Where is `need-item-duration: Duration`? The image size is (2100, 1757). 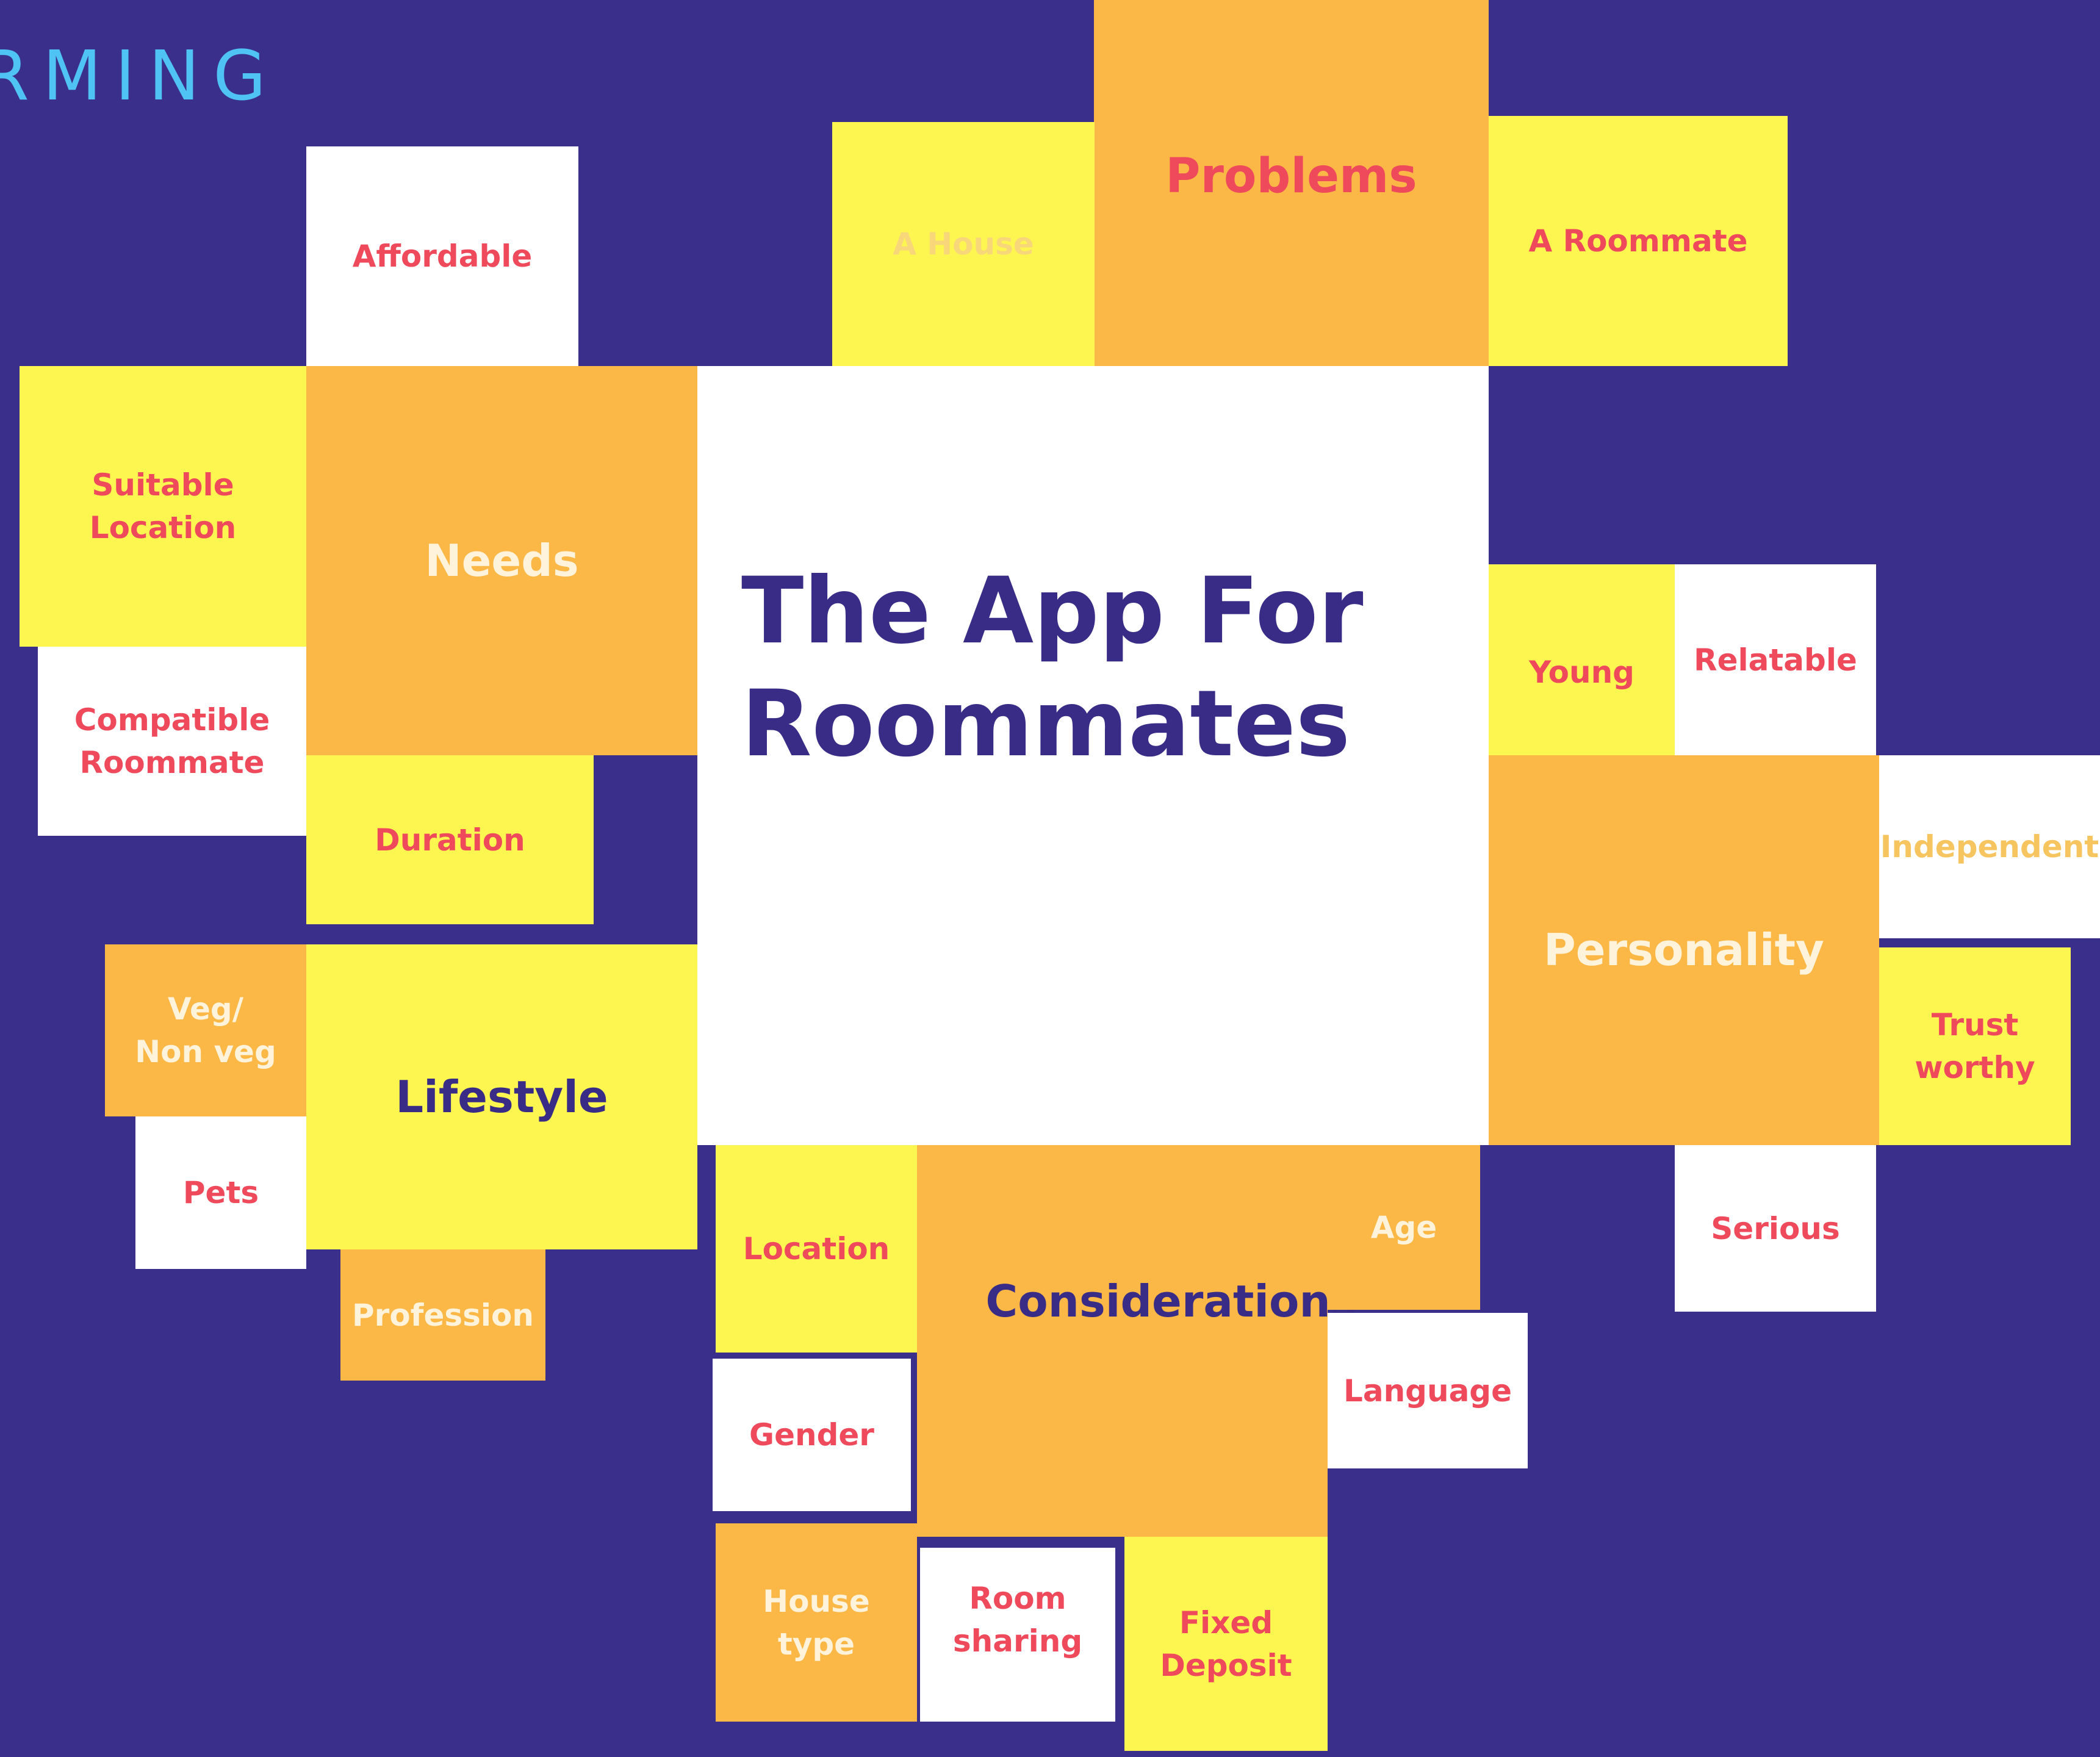
need-item-duration: Duration is located at coordinates (450, 839).